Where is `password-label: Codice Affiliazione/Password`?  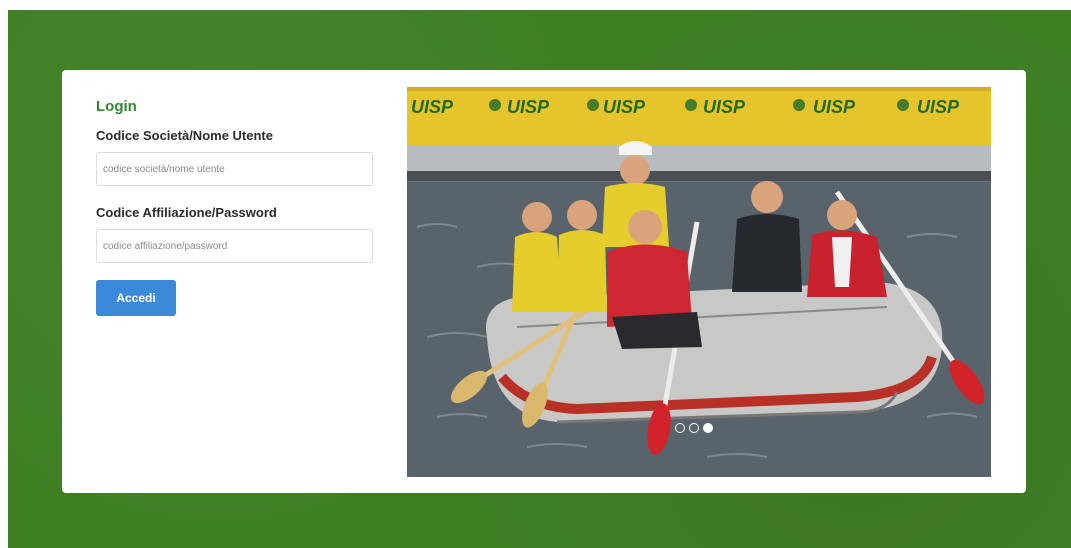
password-label: Codice Affiliazione/Password is located at coordinates (186, 212).